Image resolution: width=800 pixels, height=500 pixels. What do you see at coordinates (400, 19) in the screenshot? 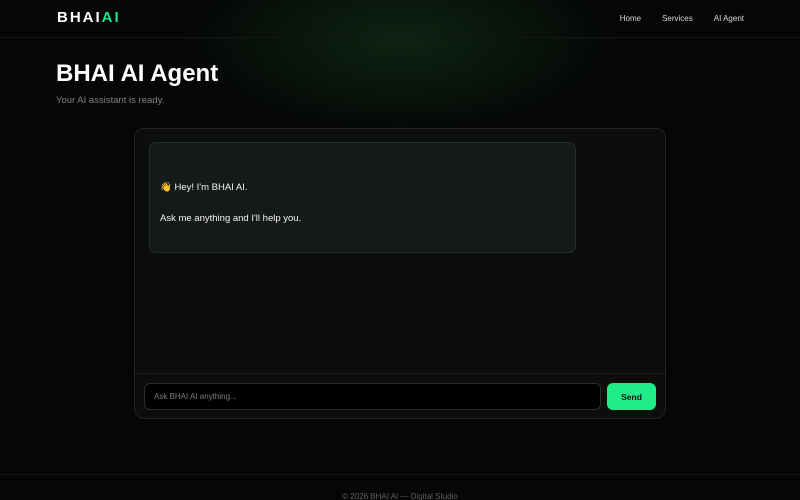
I see `top-nav-bar: BHAIAI Home Services AI Agent` at bounding box center [400, 19].